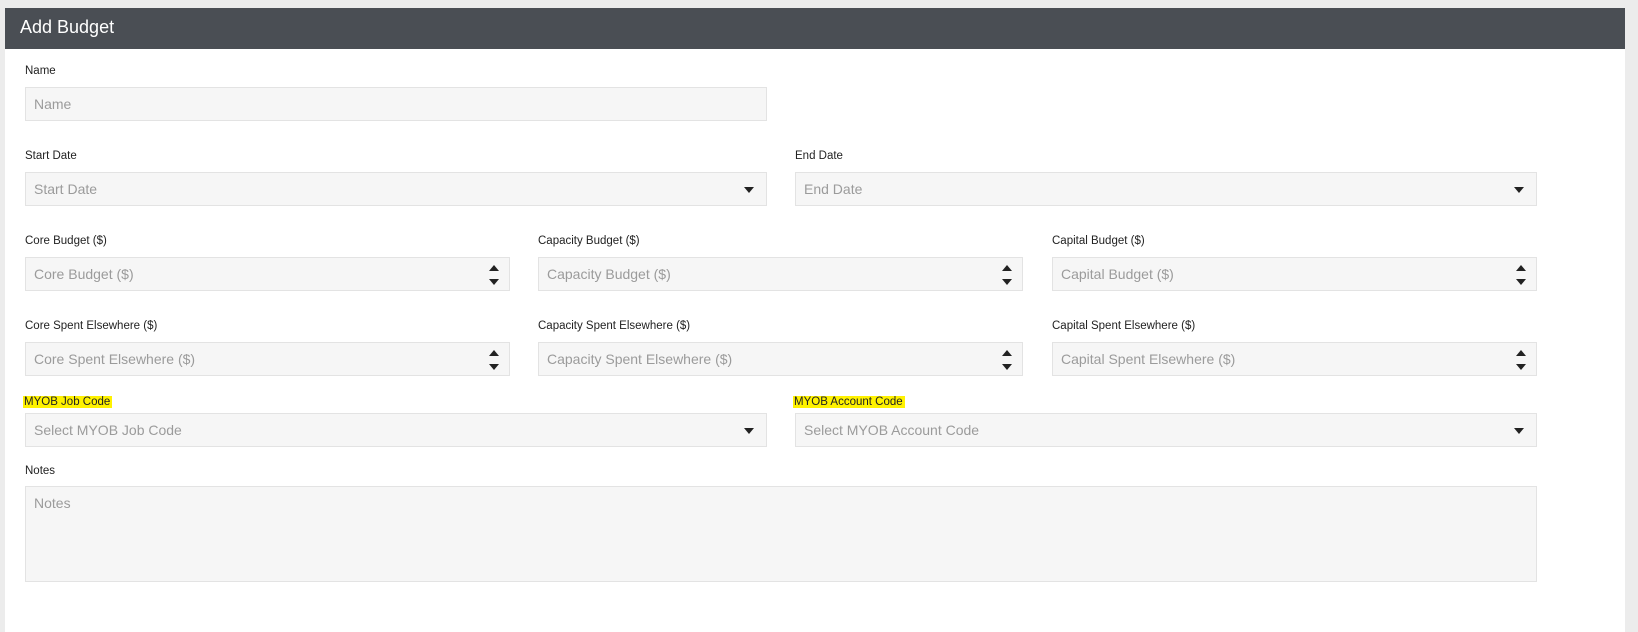  Describe the element at coordinates (40, 471) in the screenshot. I see `notes-label: Notes` at that location.